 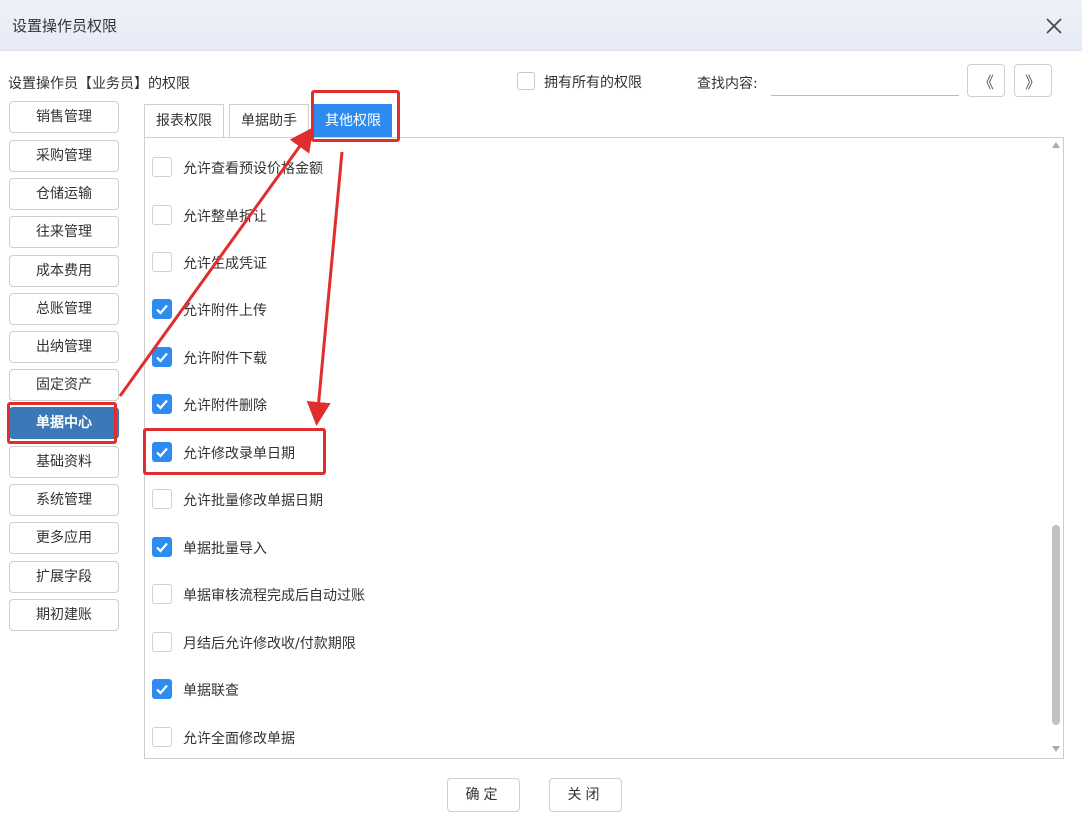 I want to click on permission-label: 允许附件删除, so click(x=225, y=406).